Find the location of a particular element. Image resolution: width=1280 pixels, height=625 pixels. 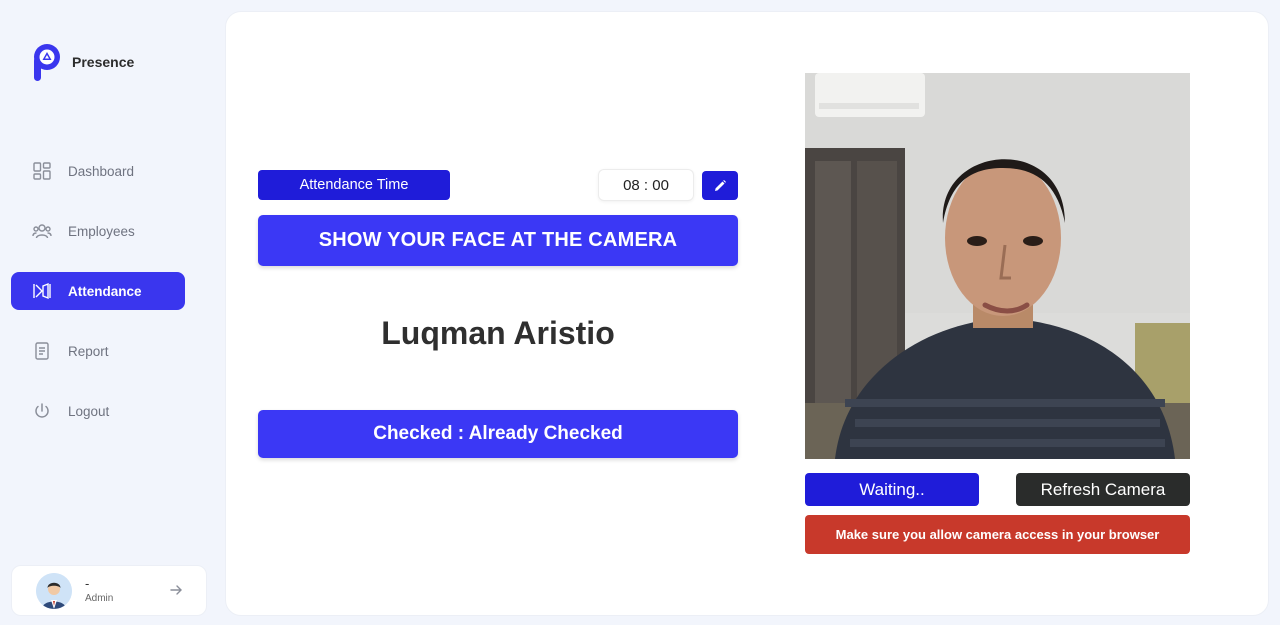

refresh-camera-button: Refresh Camera is located at coordinates (1103, 489).